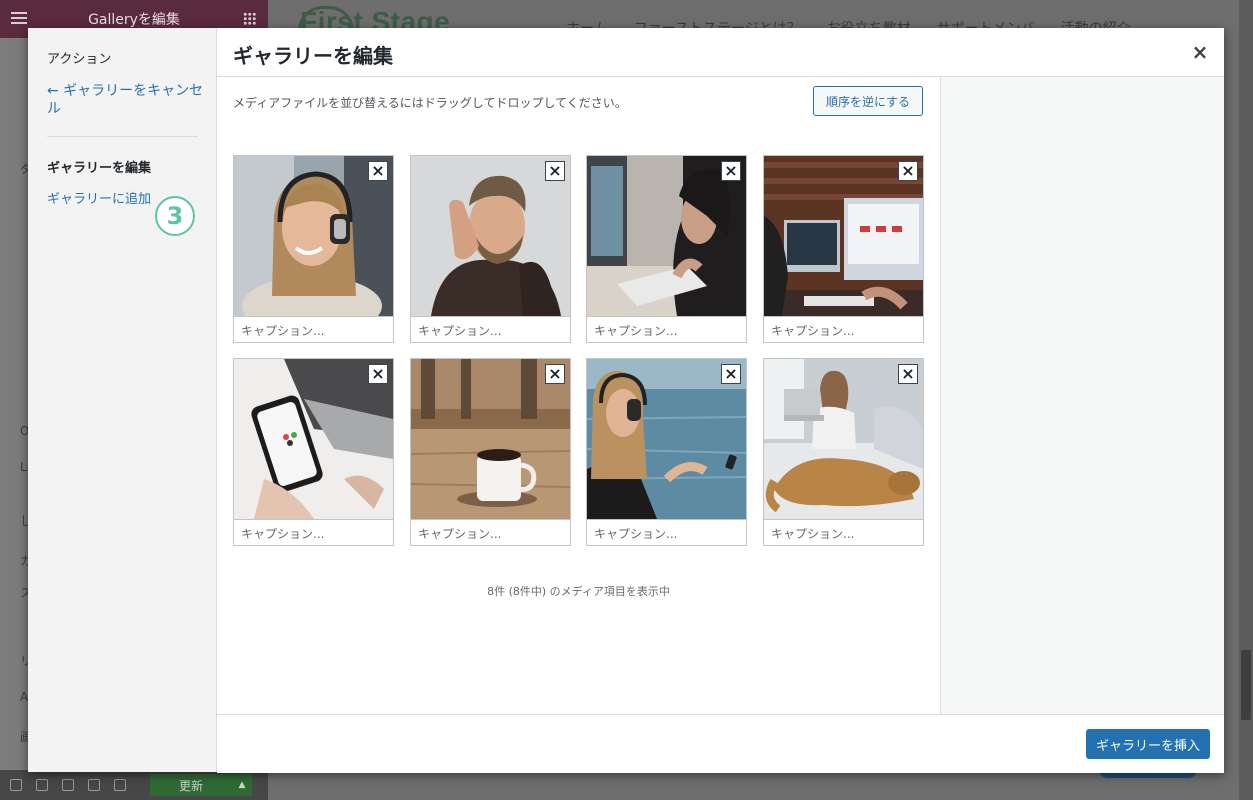  Describe the element at coordinates (16, 785) in the screenshot. I see `settings-icon` at that location.